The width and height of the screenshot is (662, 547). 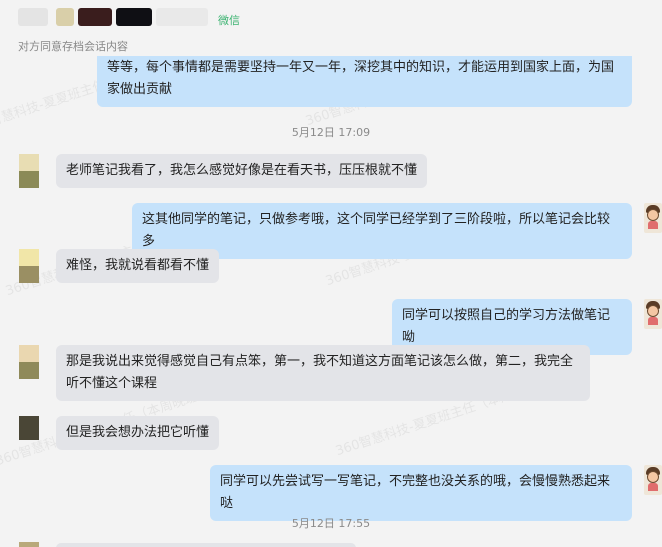 I want to click on message-bubble-incoming: 老师笔记我看了，我怎么感觉好像是在看天书，压压根就不懂, so click(x=241, y=171).